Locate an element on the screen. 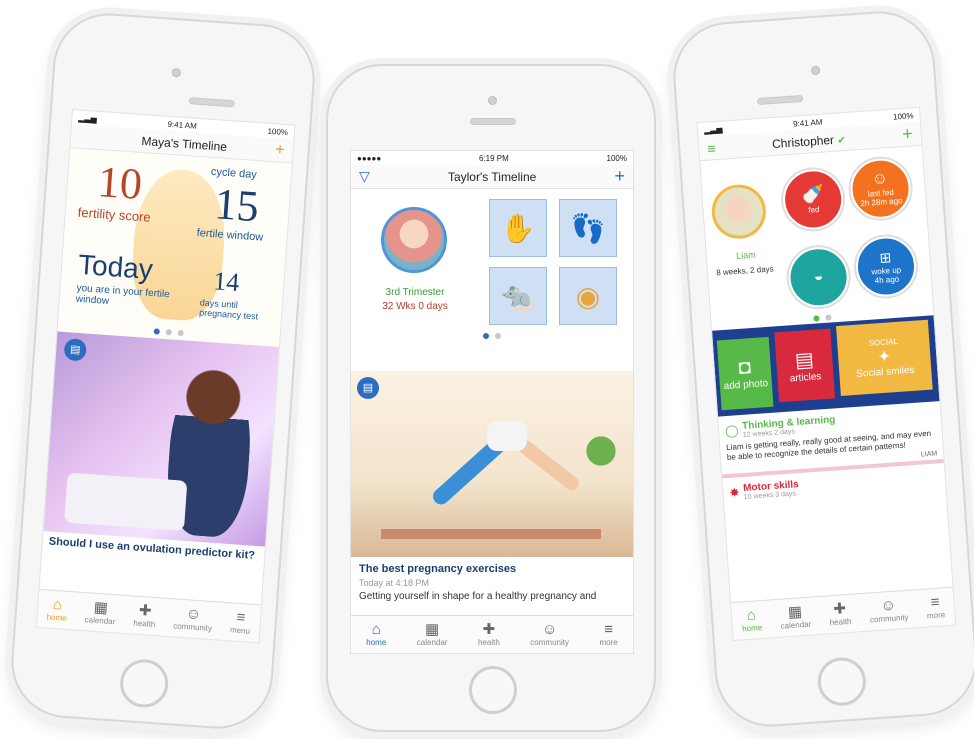  animal-icon: 🐀 is located at coordinates (518, 296).